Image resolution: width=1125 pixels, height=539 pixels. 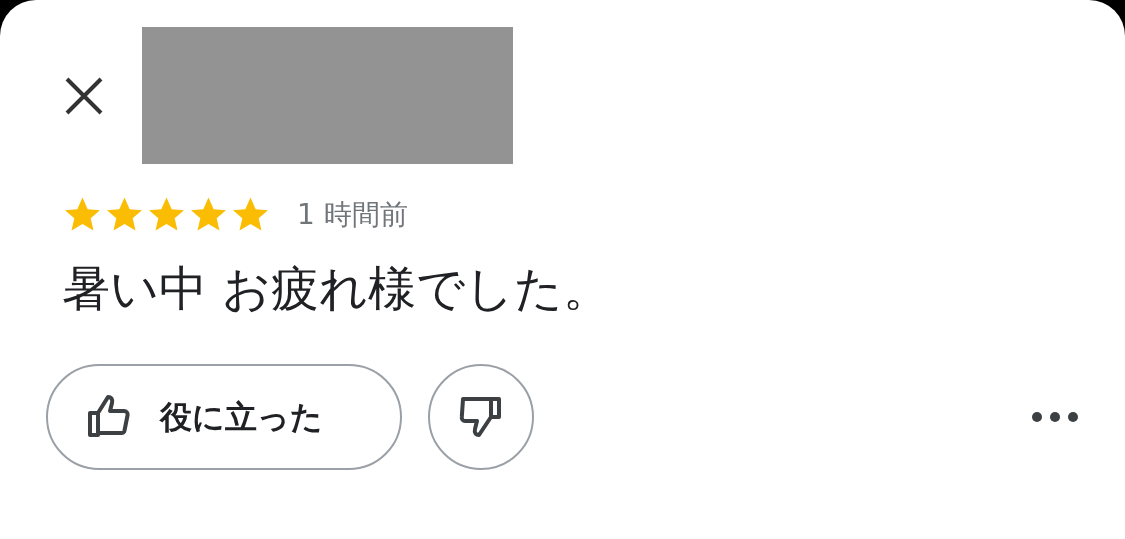 I want to click on review-text: 暑い中 お疲れ様でした。, so click(x=337, y=288).